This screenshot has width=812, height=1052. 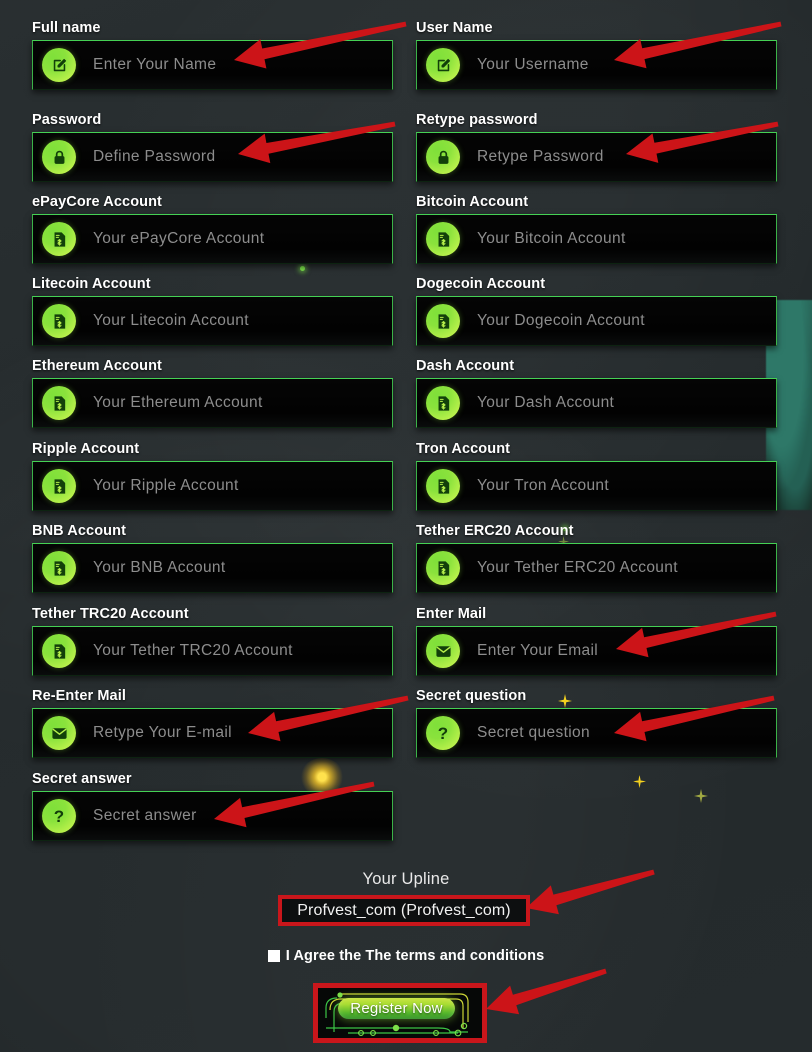 I want to click on field-secret-answer: Secret answer? Secret answer, so click(x=212, y=806).